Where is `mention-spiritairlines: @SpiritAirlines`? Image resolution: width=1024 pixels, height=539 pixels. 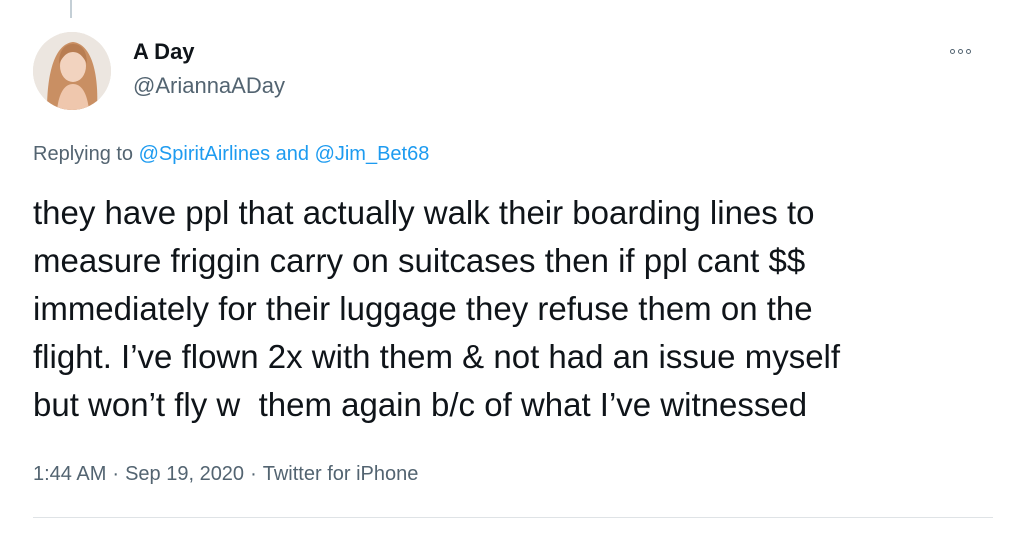
mention-spiritairlines: @SpiritAirlines is located at coordinates (204, 154).